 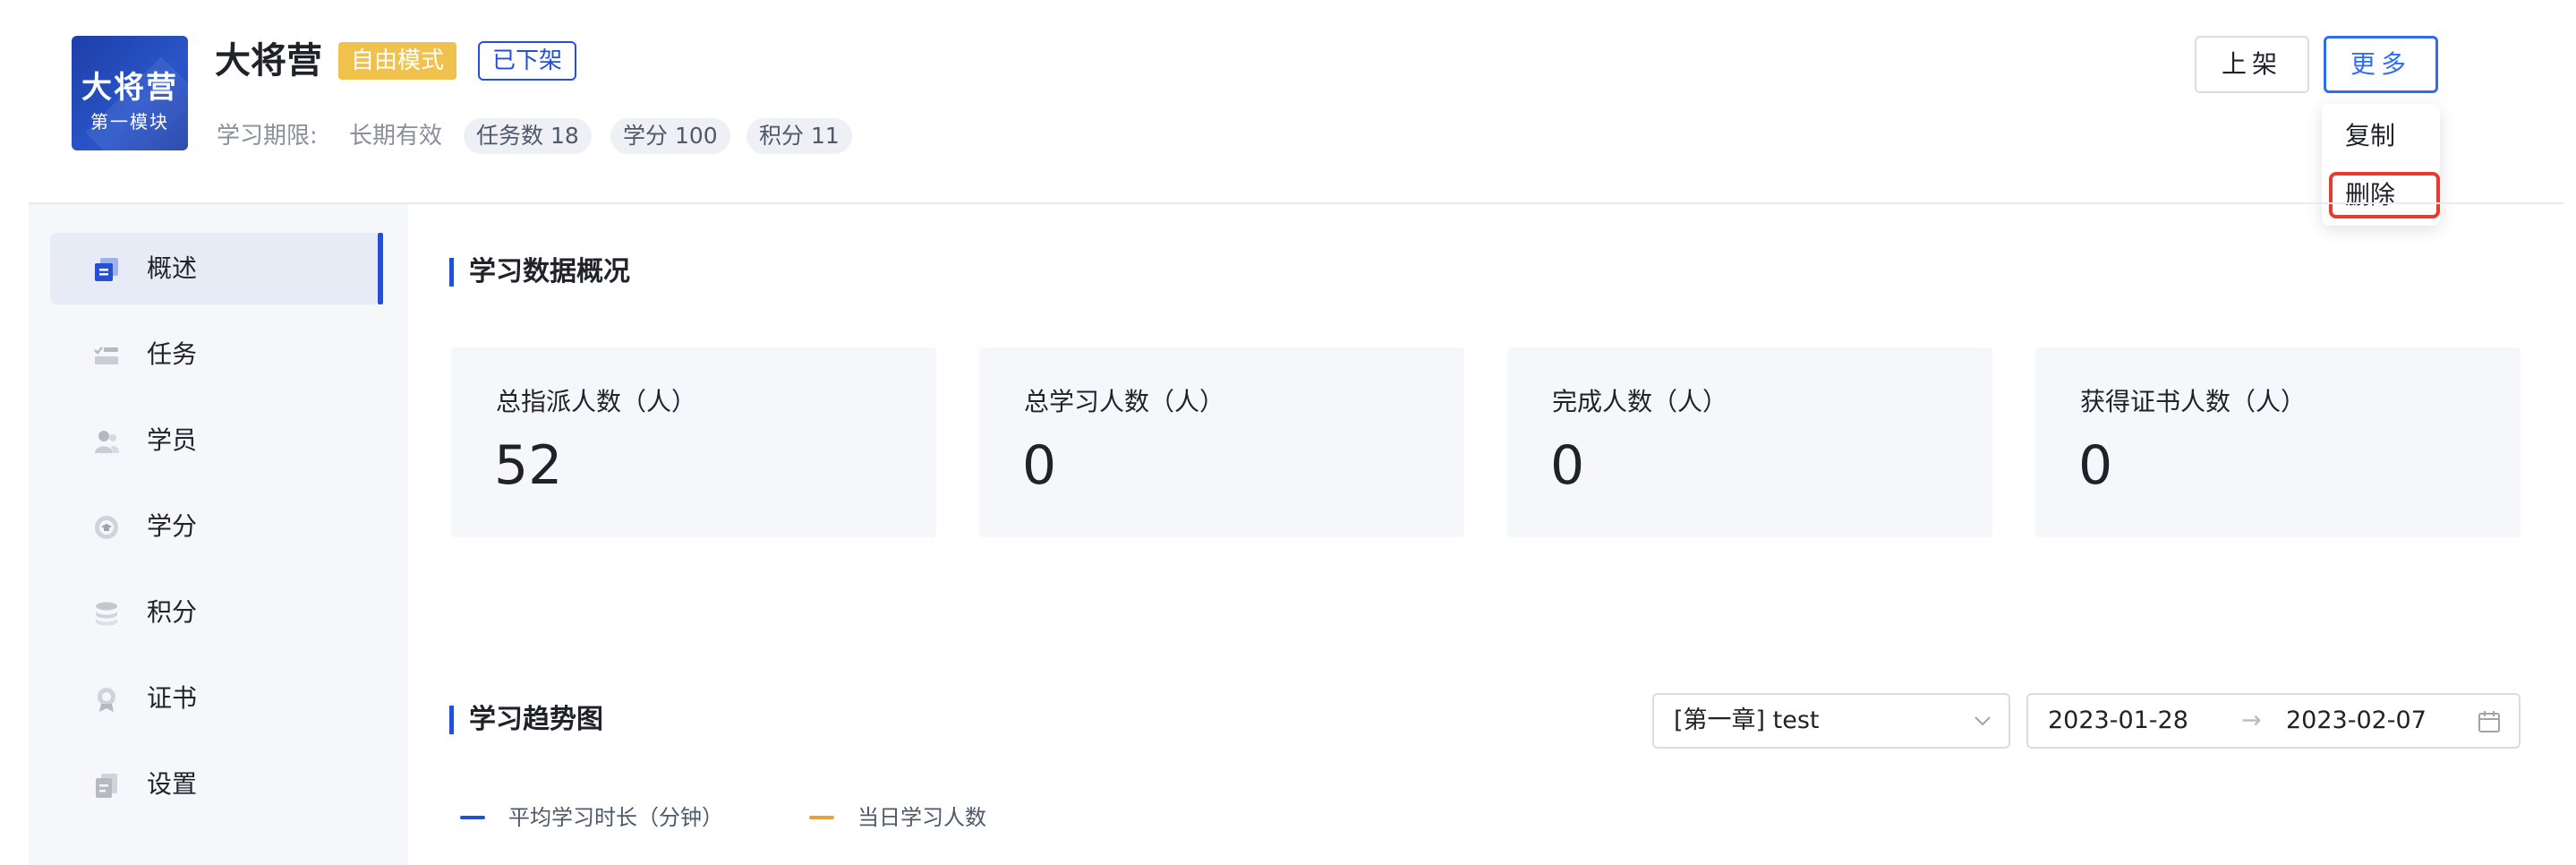 What do you see at coordinates (397, 61) in the screenshot?
I see `mode-tag: 自由模式` at bounding box center [397, 61].